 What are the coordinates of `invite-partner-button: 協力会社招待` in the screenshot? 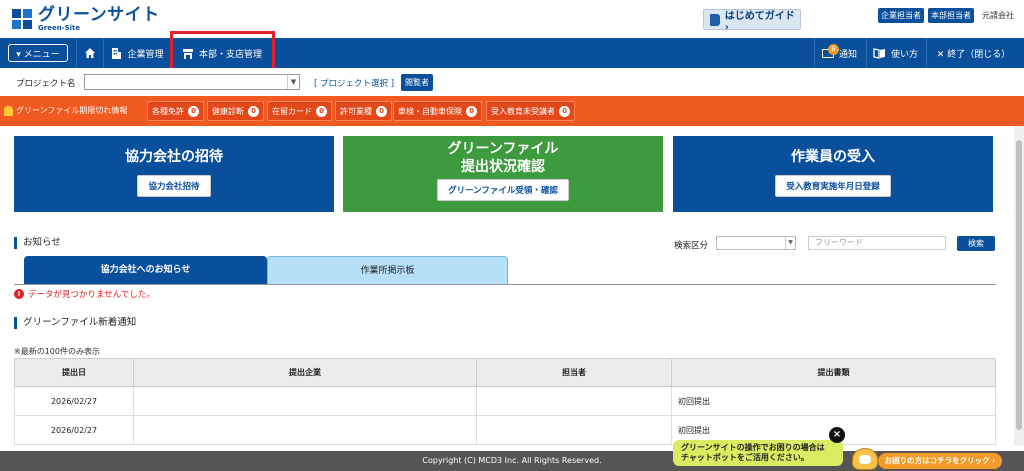 It's located at (174, 186).